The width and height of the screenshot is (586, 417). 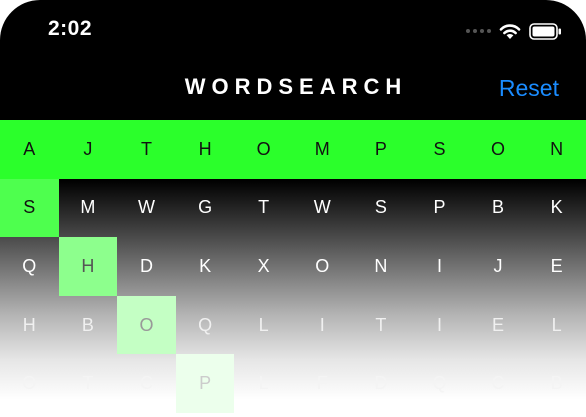 What do you see at coordinates (510, 31) in the screenshot?
I see `wifi-icon` at bounding box center [510, 31].